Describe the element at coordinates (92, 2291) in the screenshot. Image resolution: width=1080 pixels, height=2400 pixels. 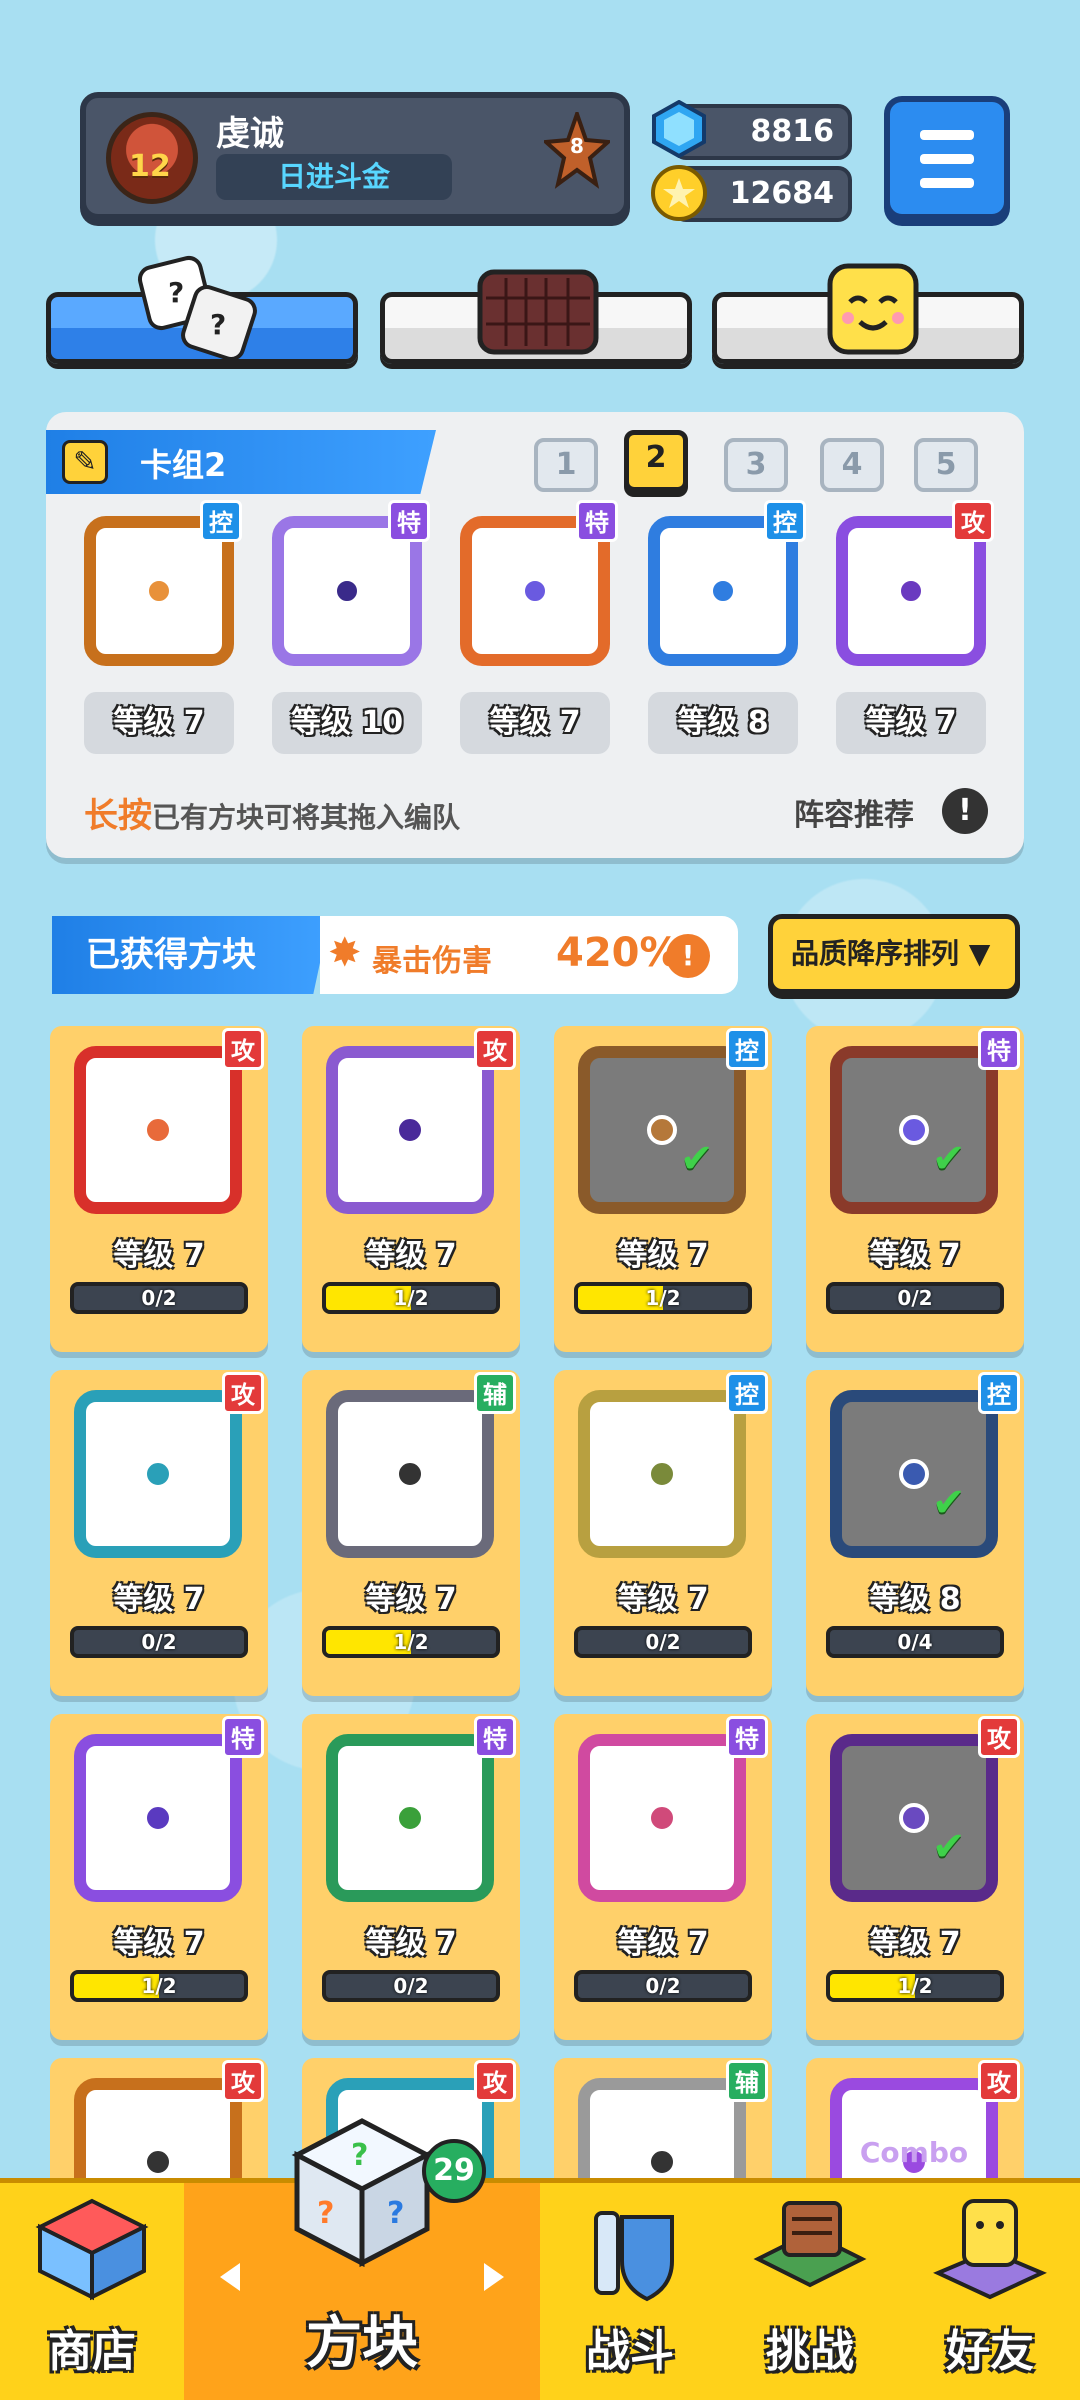
I see `nav-shop: 商店` at that location.